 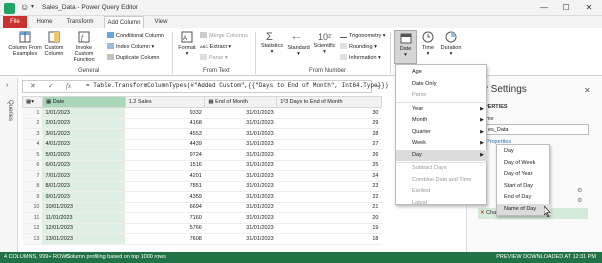 What do you see at coordinates (165, 197) in the screenshot?
I see `cell-sales: 4359` at bounding box center [165, 197].